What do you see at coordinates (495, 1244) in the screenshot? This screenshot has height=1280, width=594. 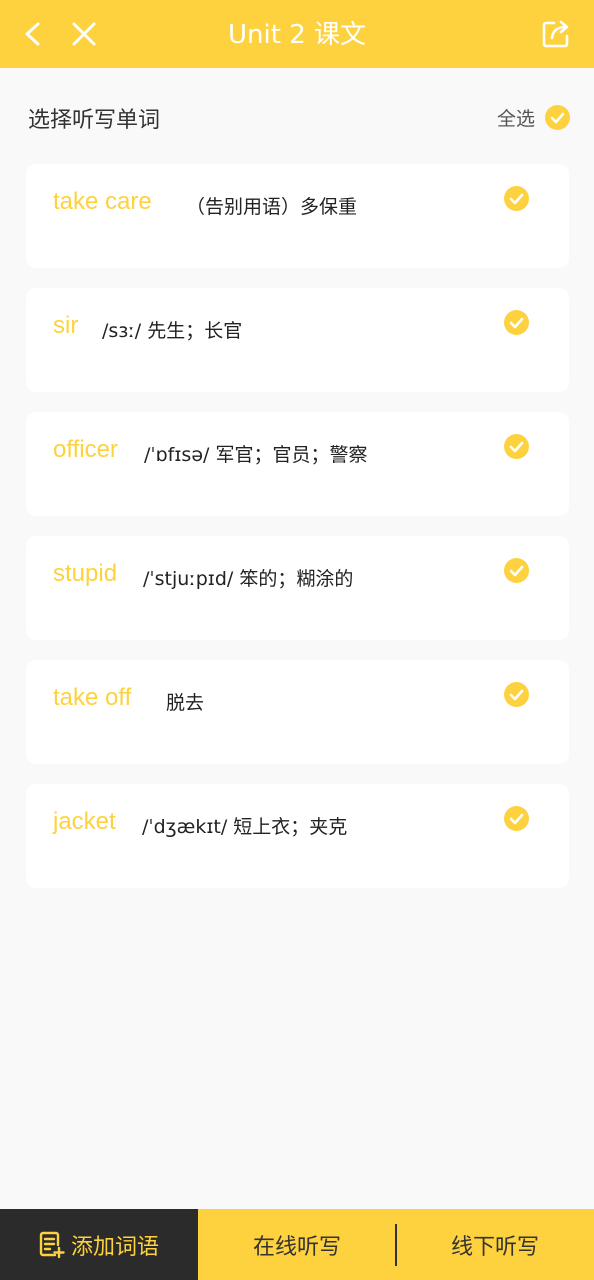 I see `offline-dictation-button: 线下听写` at bounding box center [495, 1244].